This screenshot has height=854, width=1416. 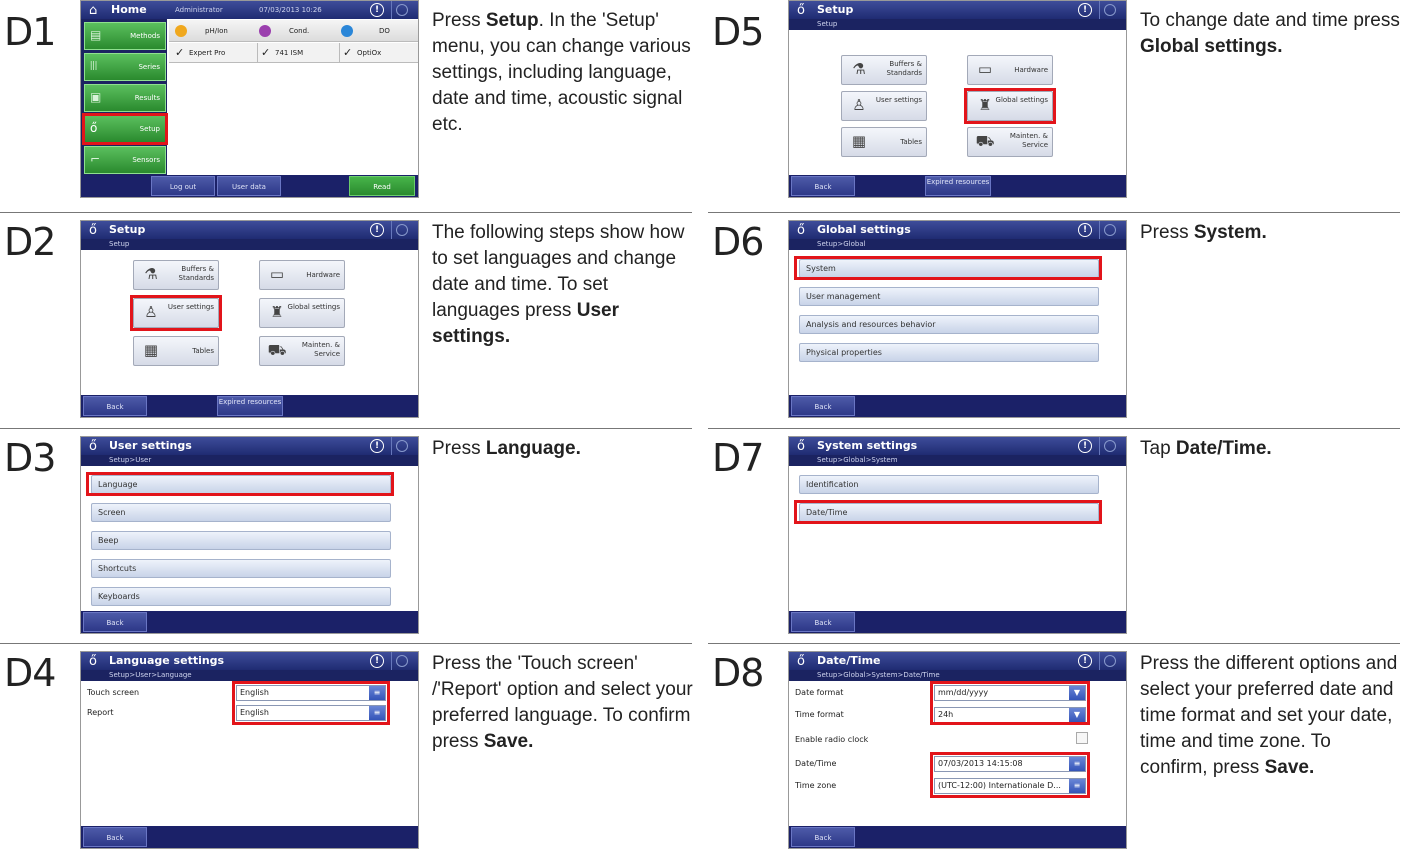 I want to click on buffers-icon: ⚗, so click(x=859, y=69).